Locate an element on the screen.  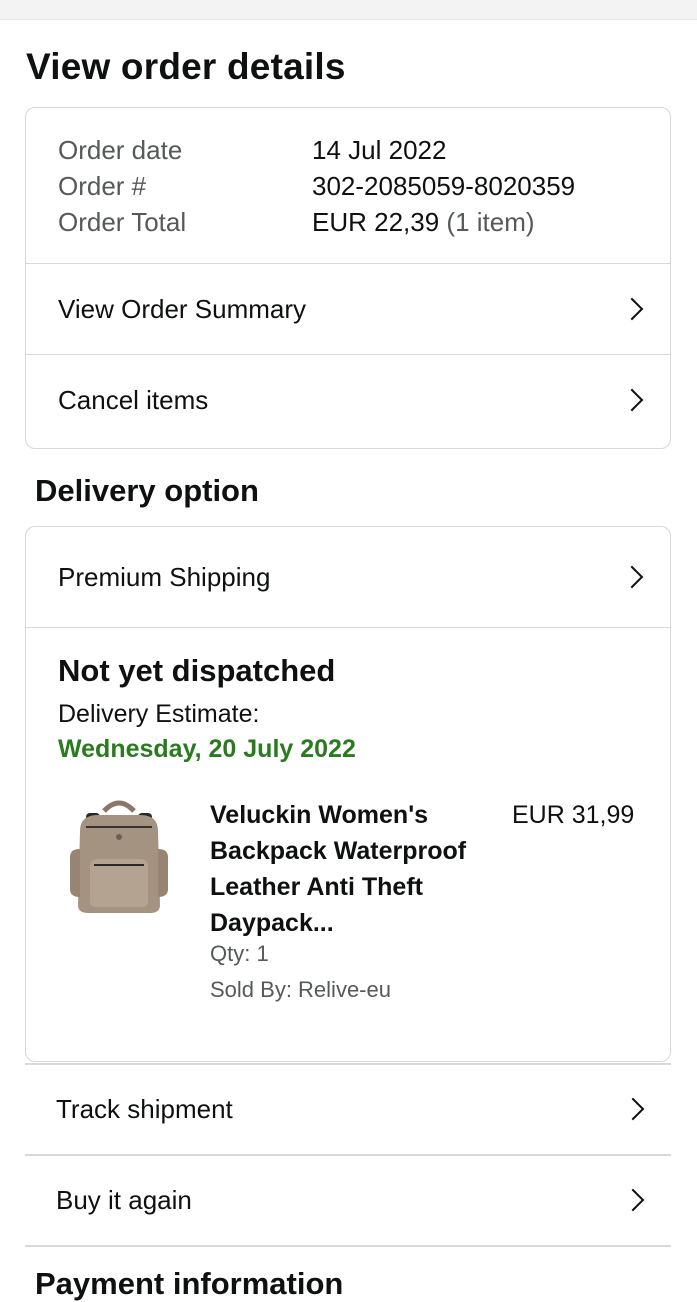
track-shipment-link: Track shipment is located at coordinates (348, 1109).